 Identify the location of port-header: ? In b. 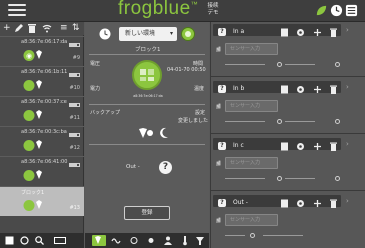
(277, 87).